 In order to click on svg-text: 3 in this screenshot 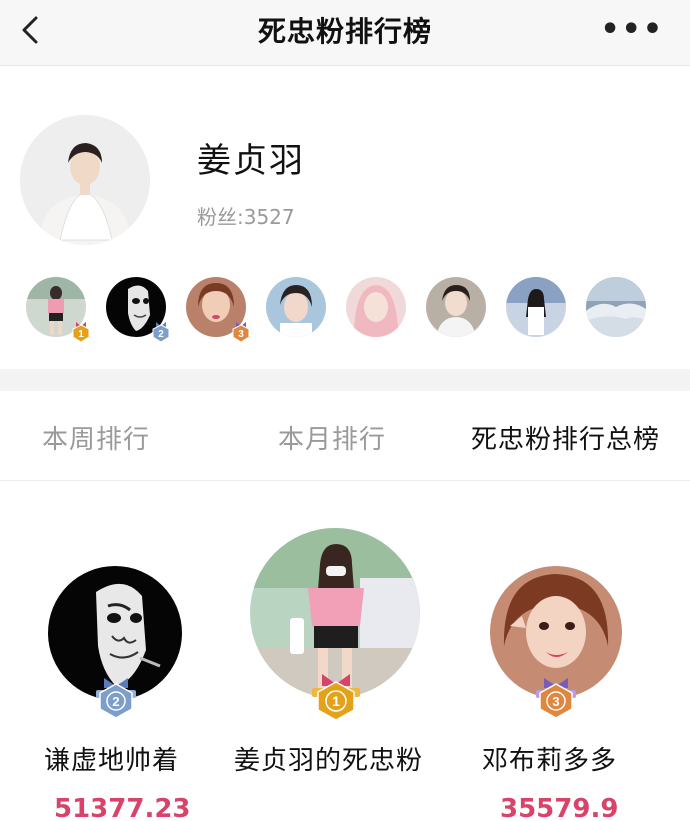, I will do `click(241, 334)`.